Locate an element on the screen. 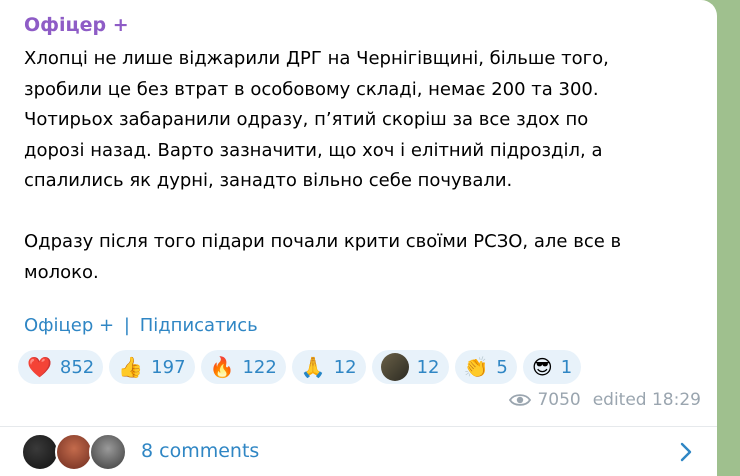 This screenshot has height=476, width=740. post-author: Офіцер + is located at coordinates (76, 25).